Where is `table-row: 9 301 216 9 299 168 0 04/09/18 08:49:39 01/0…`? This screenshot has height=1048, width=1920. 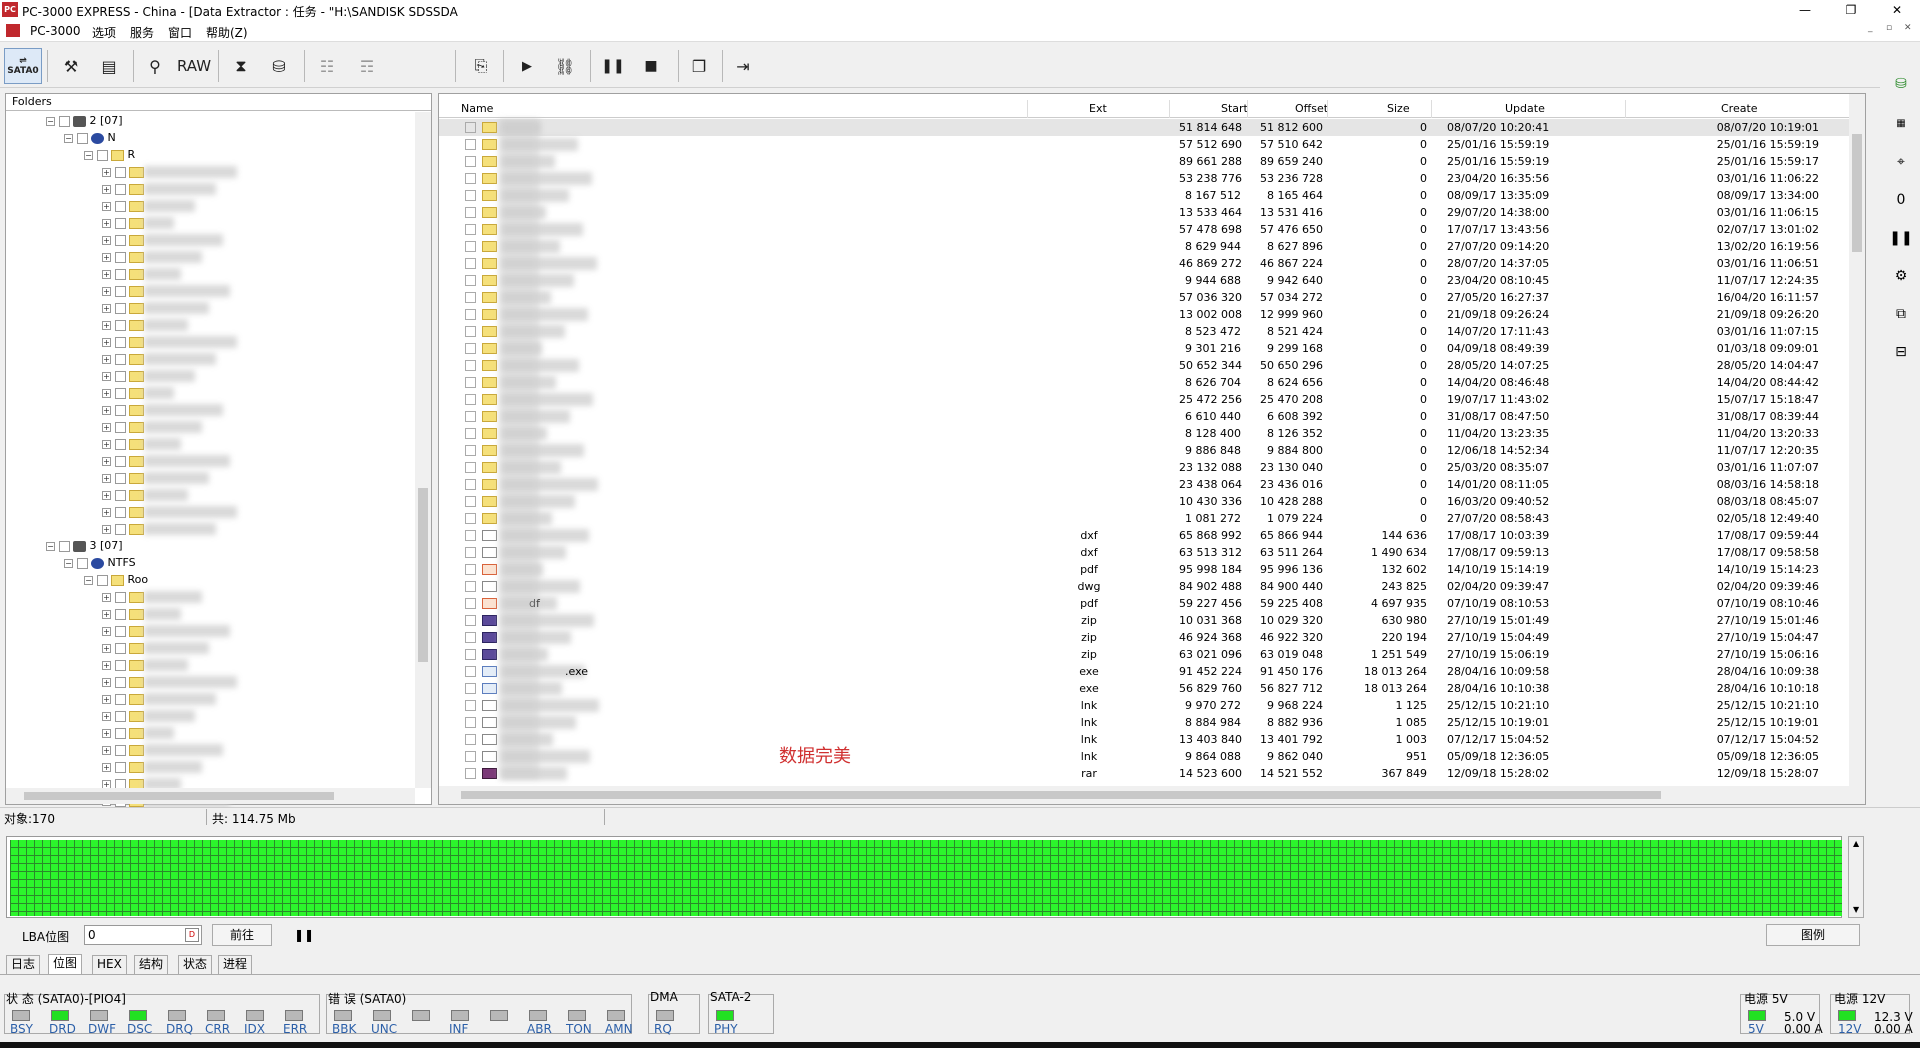
table-row: 9 301 216 9 299 168 0 04/09/18 08:49:39 01/0… is located at coordinates (1144, 348).